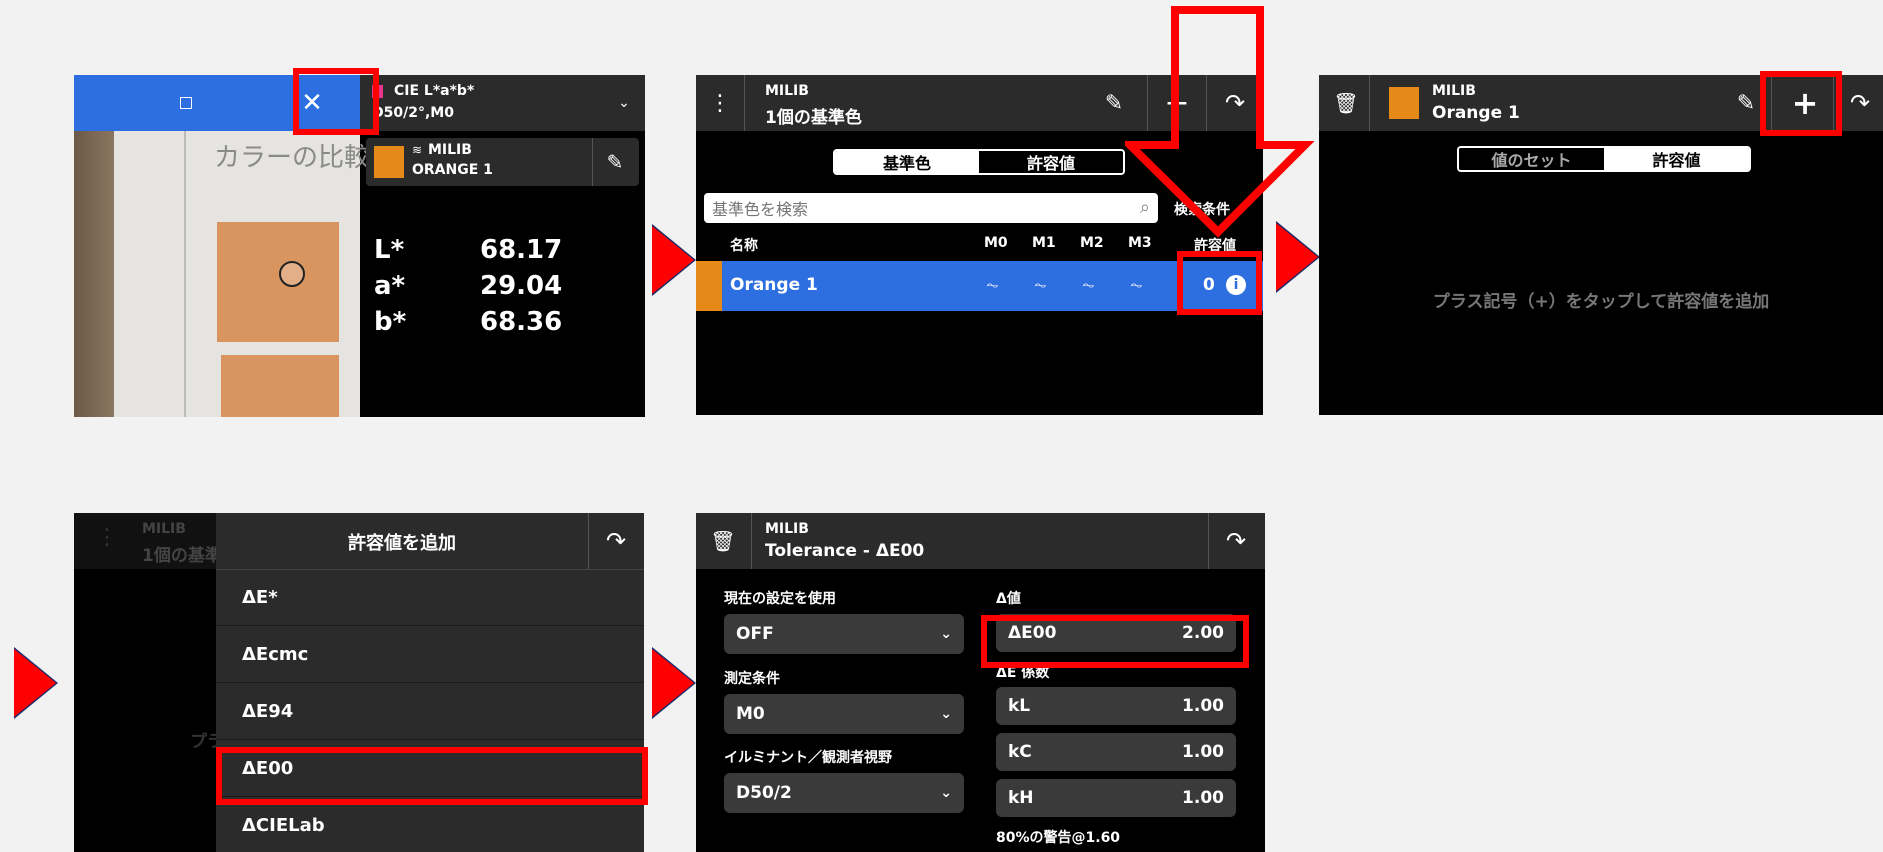 This screenshot has width=1883, height=852. What do you see at coordinates (844, 714) in the screenshot?
I see `measurement-select: M0 ⌄` at bounding box center [844, 714].